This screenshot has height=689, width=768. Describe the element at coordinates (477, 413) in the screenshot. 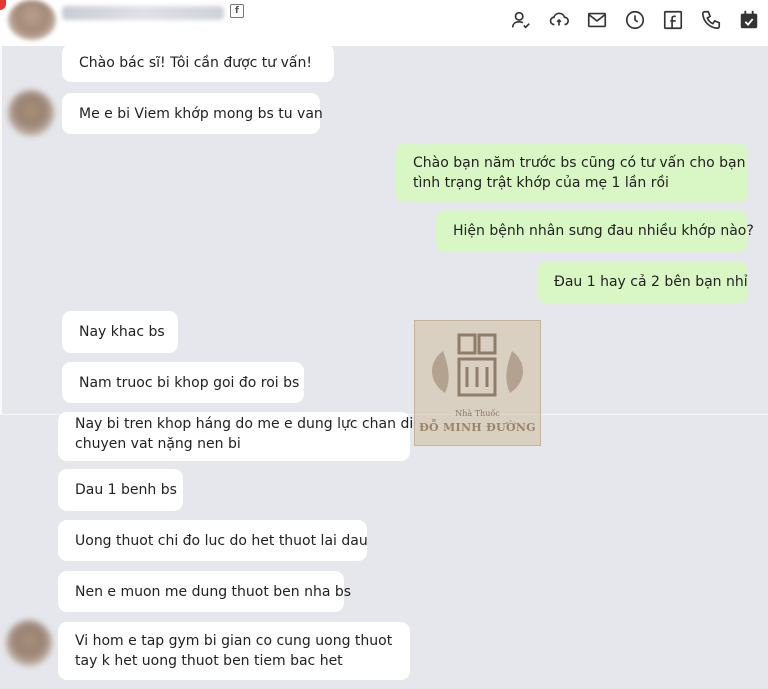

I see `watermark-subtitle: Nhà Thuốc` at that location.